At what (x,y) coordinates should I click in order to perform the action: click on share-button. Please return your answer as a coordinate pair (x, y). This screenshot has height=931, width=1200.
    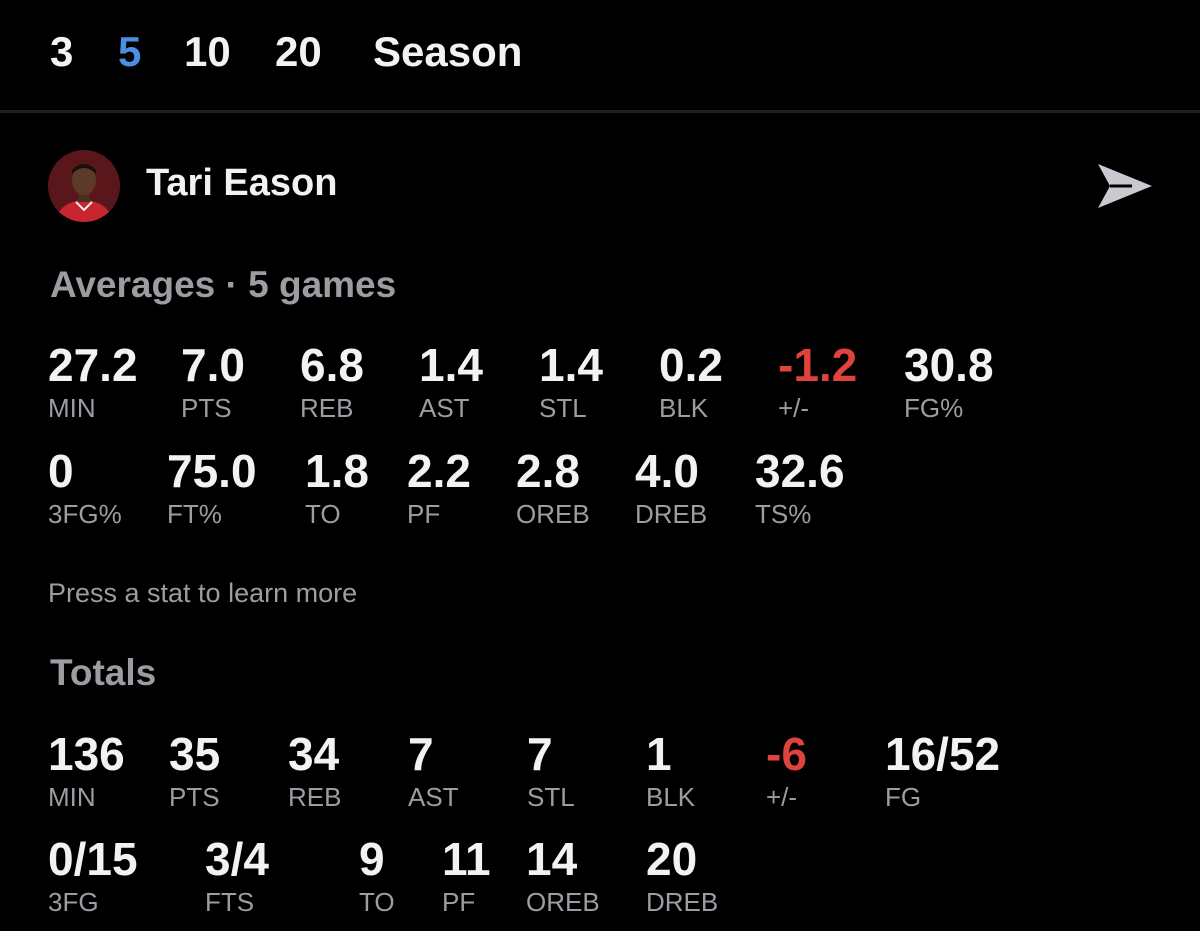
    Looking at the image, I should click on (1124, 186).